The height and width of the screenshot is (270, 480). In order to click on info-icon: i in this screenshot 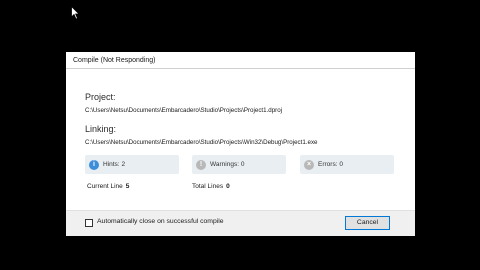, I will do `click(94, 164)`.